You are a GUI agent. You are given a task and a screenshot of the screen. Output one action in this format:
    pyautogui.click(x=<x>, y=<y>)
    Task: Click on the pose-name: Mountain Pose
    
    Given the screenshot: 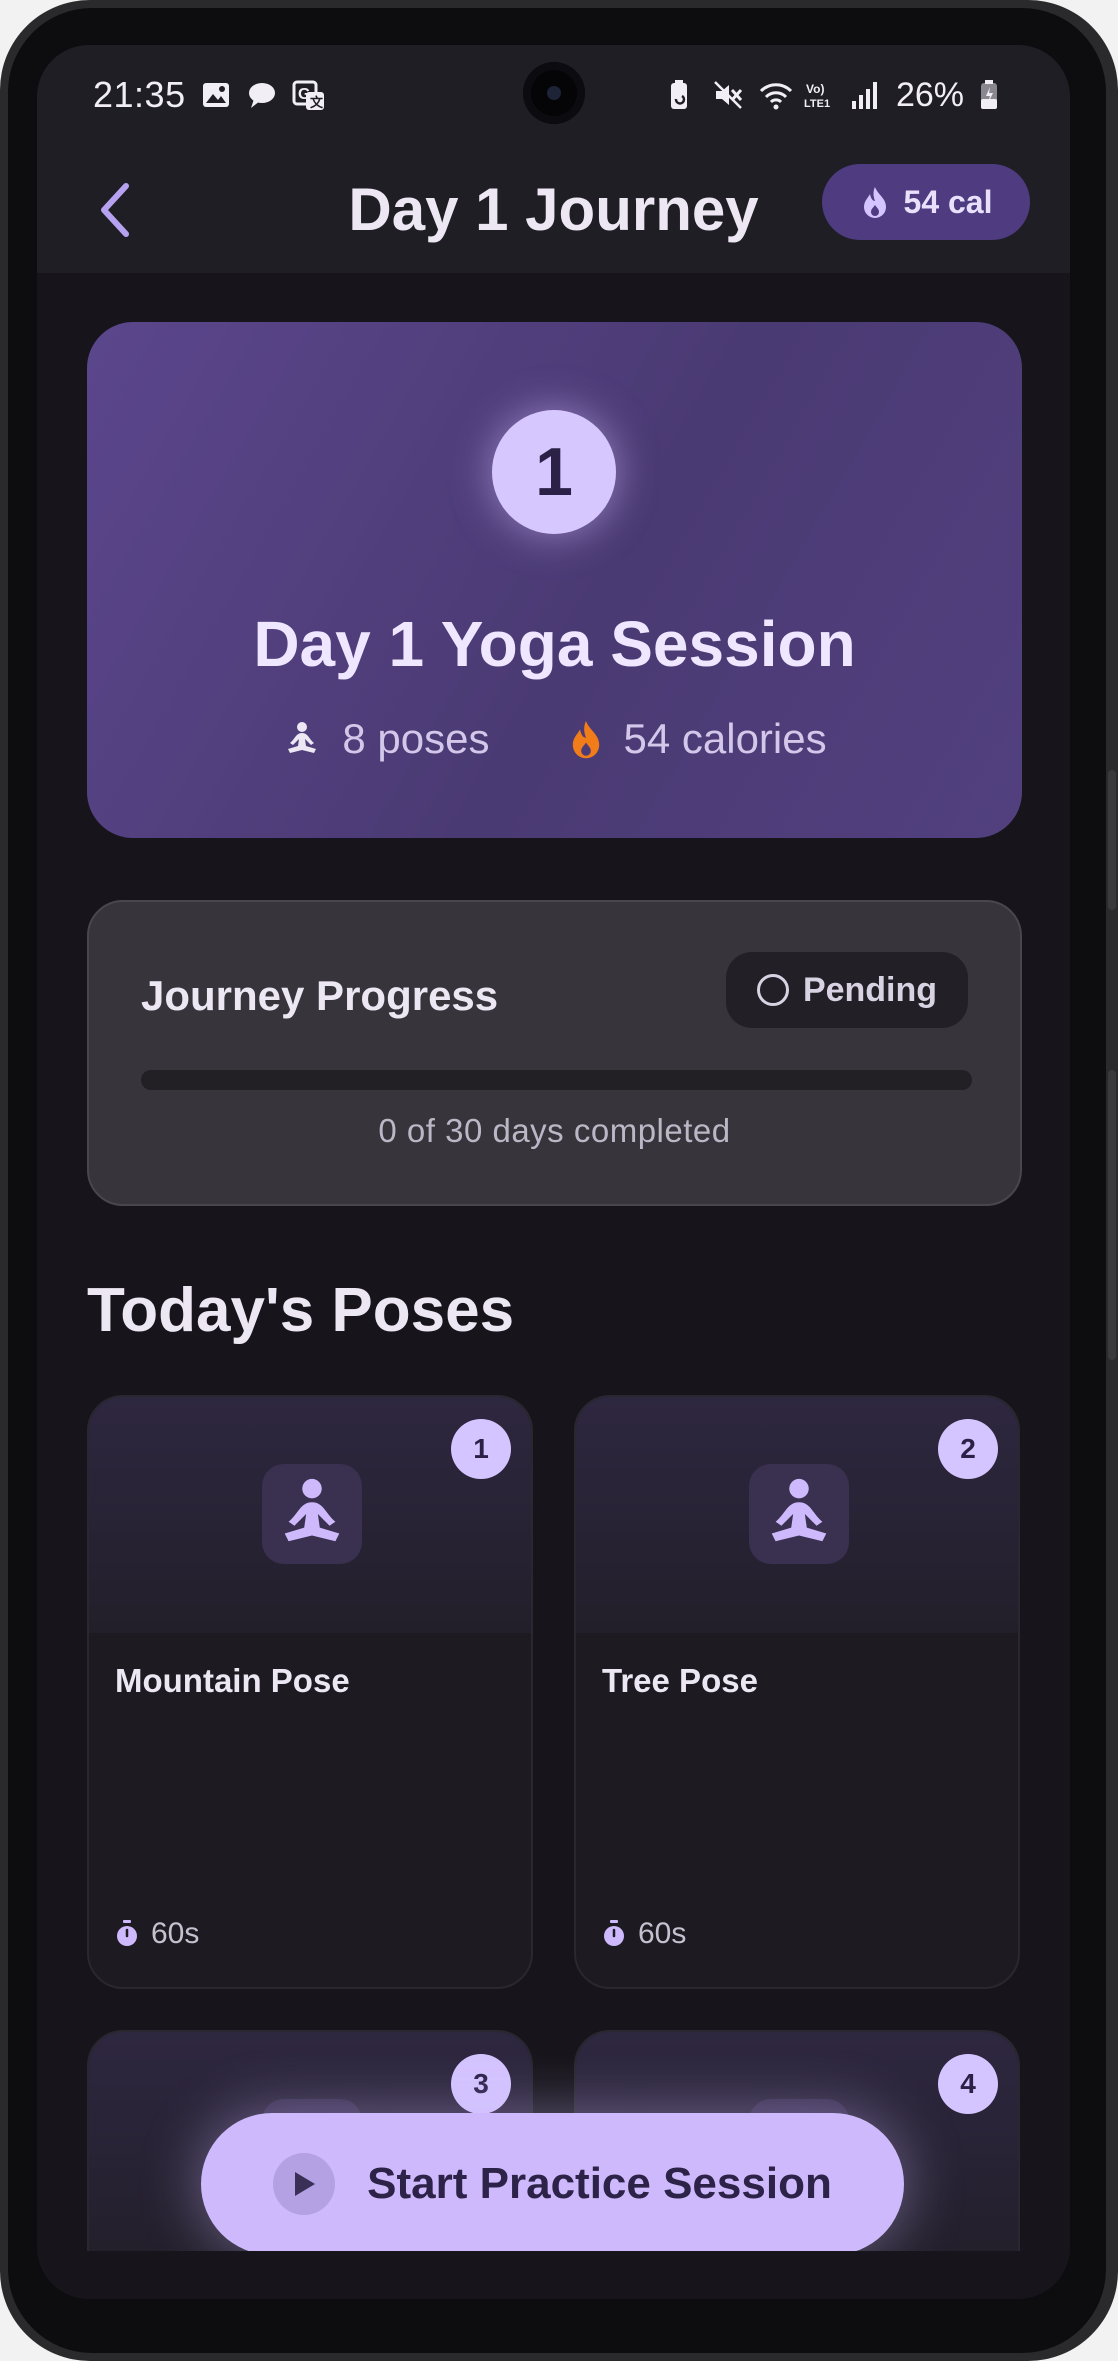 What is the action you would take?
    pyautogui.click(x=232, y=1680)
    